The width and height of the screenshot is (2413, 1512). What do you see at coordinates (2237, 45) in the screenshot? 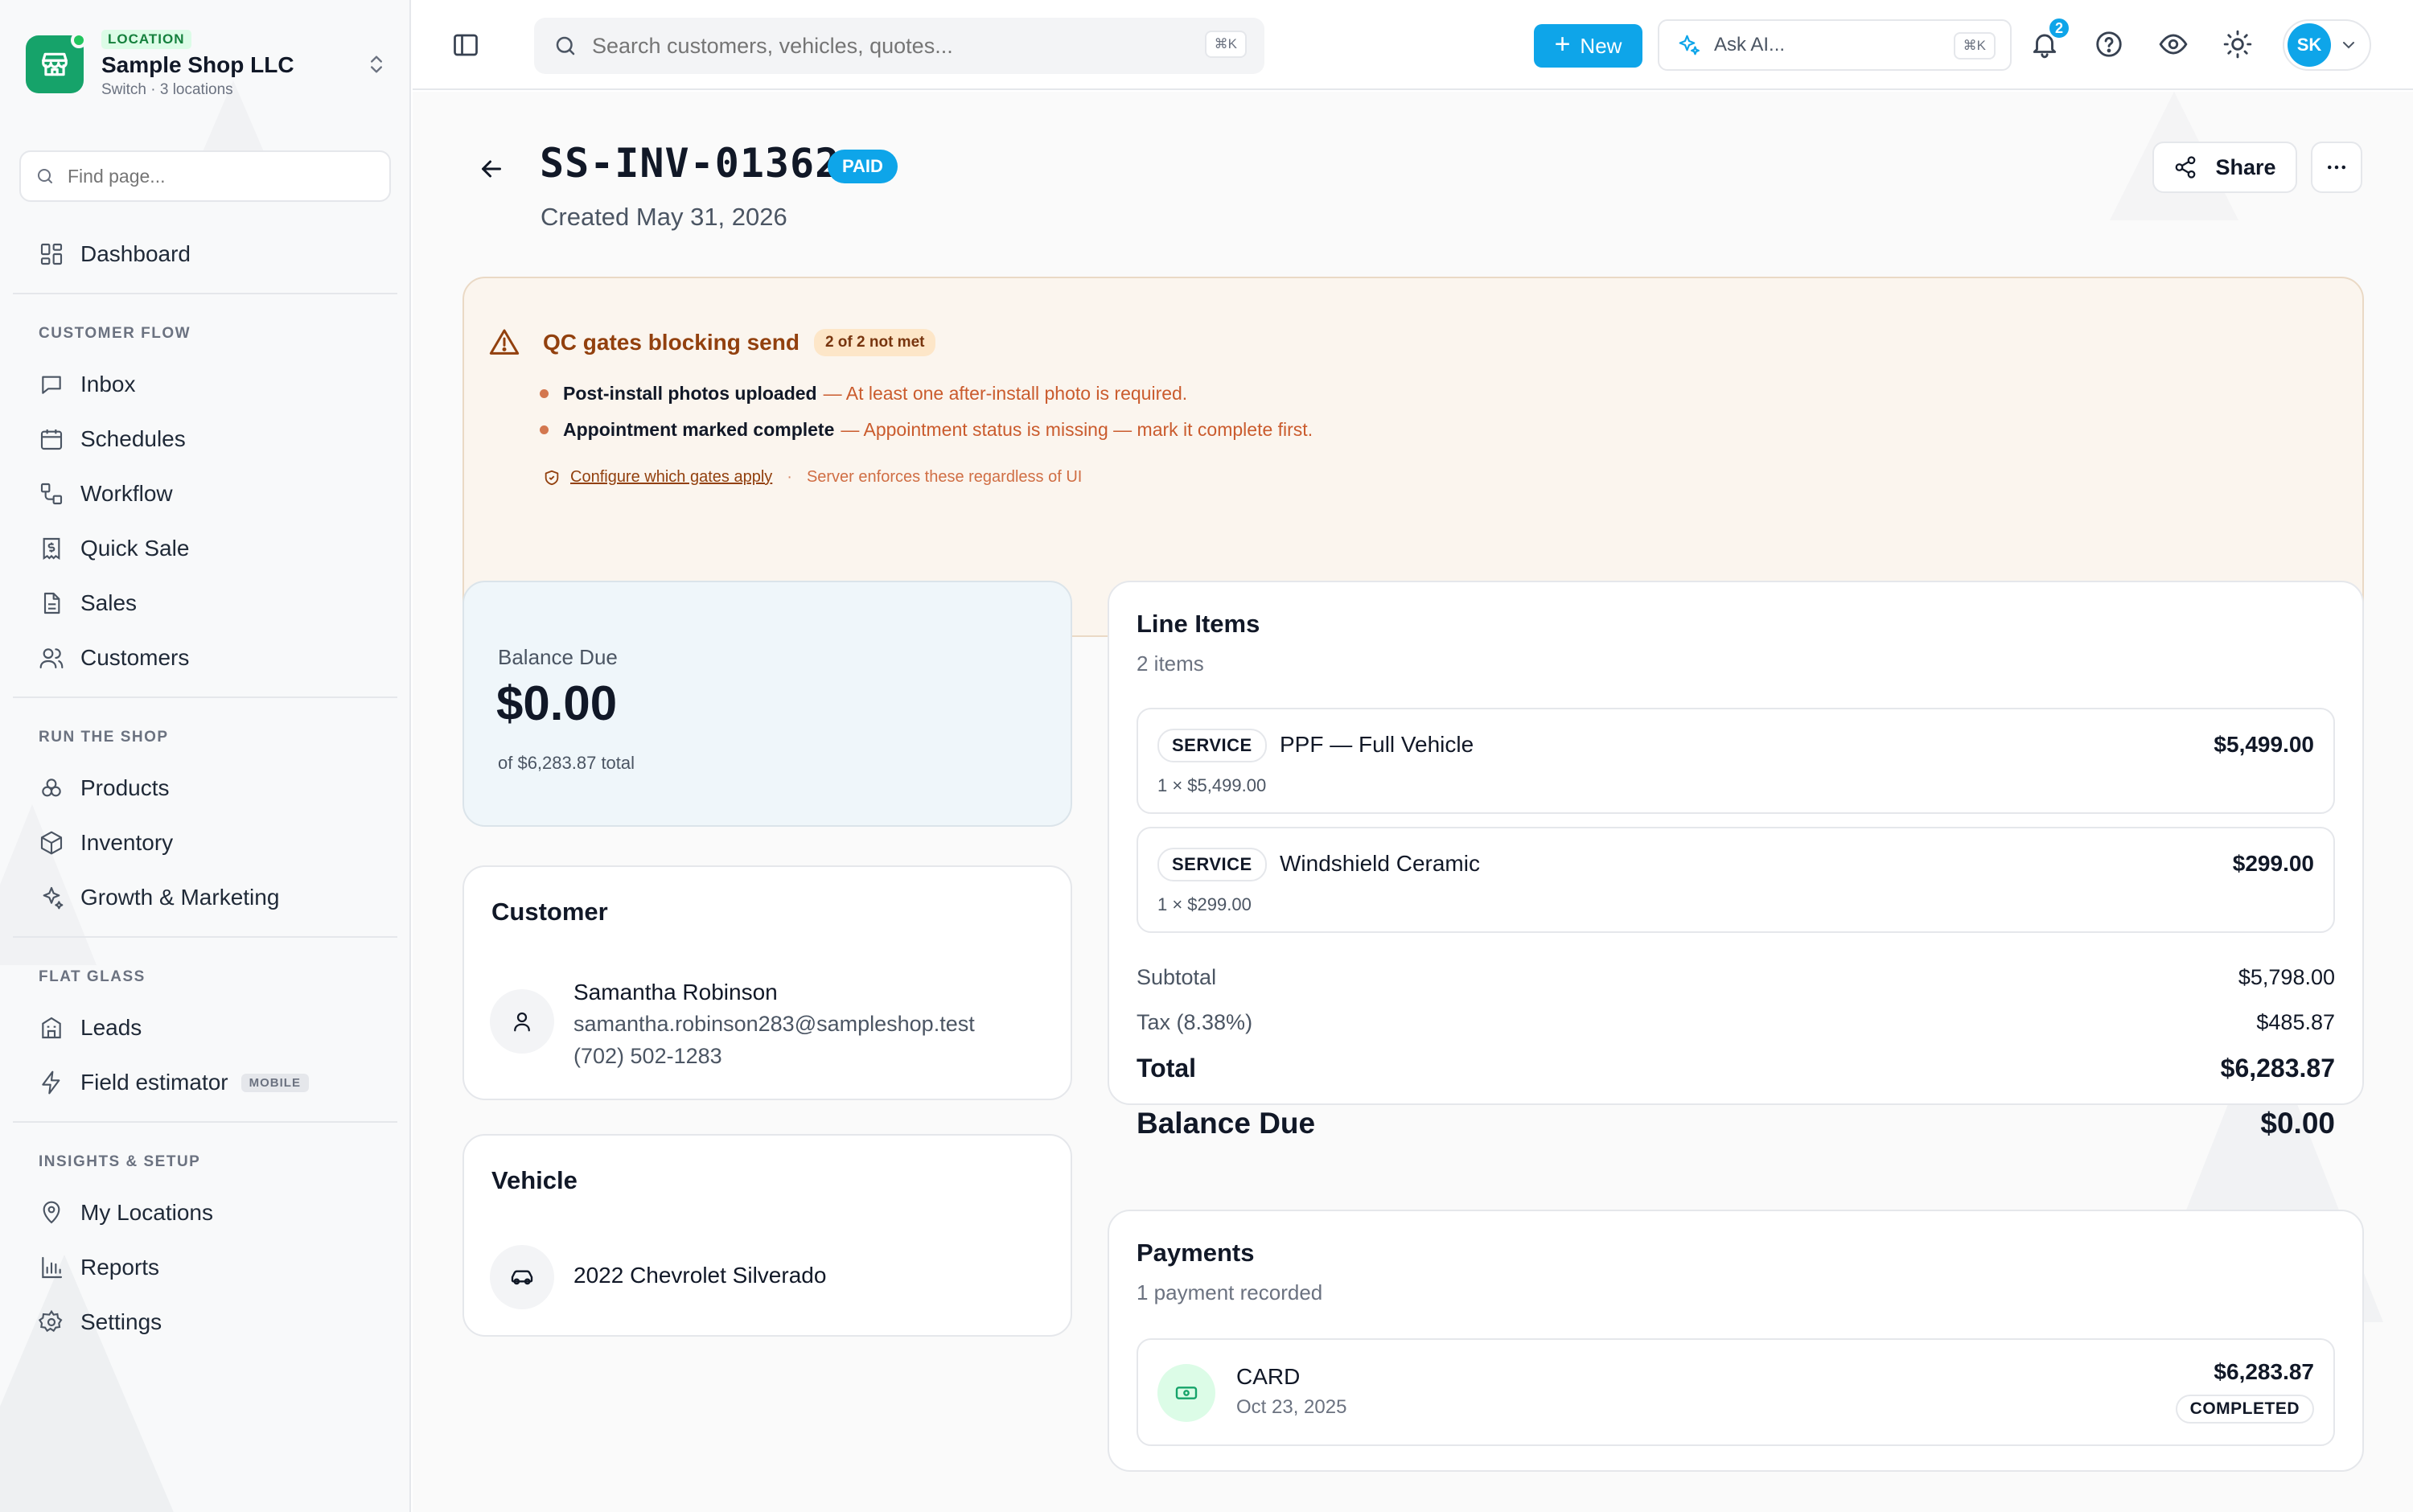
I see `sun-icon` at bounding box center [2237, 45].